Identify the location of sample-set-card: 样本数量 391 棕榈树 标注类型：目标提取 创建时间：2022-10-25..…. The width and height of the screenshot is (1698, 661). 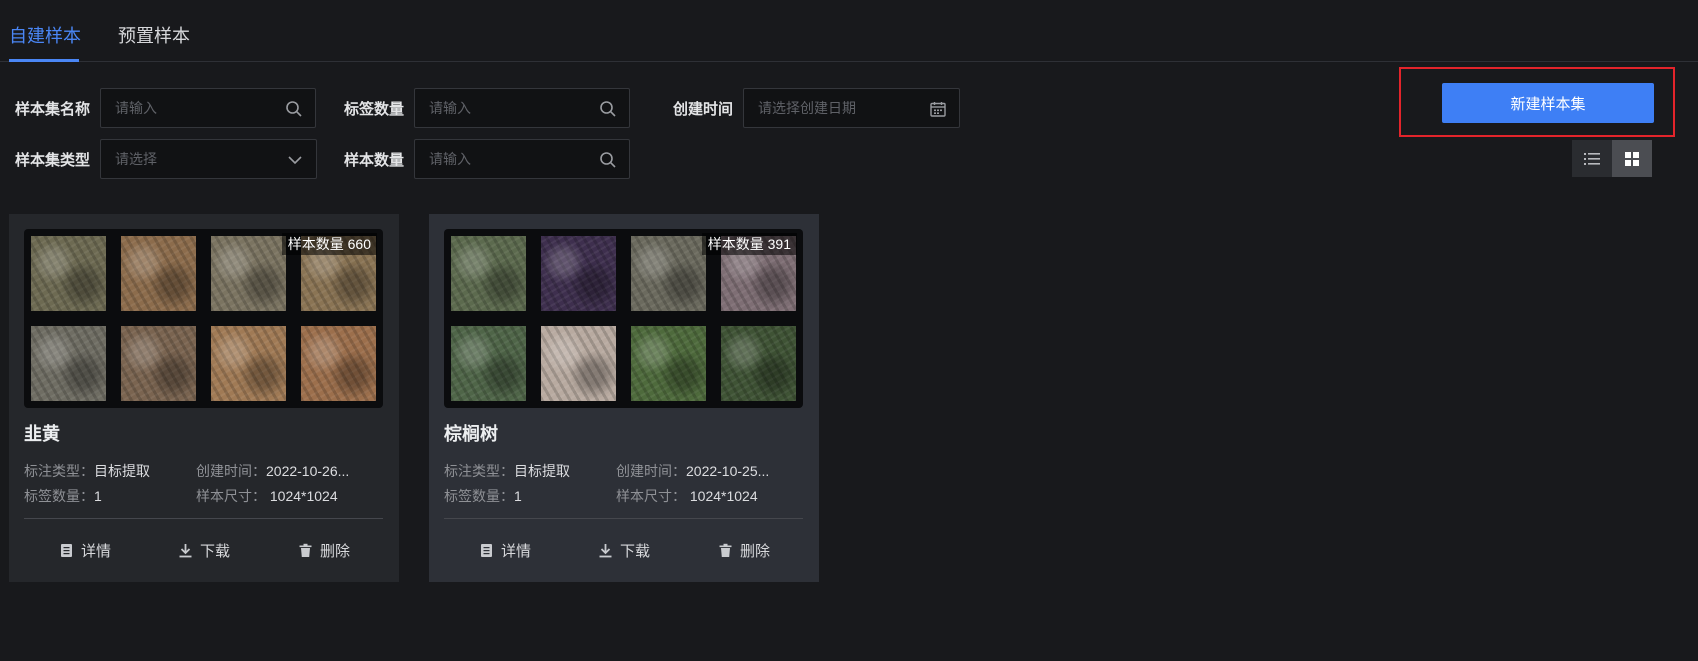
(624, 398).